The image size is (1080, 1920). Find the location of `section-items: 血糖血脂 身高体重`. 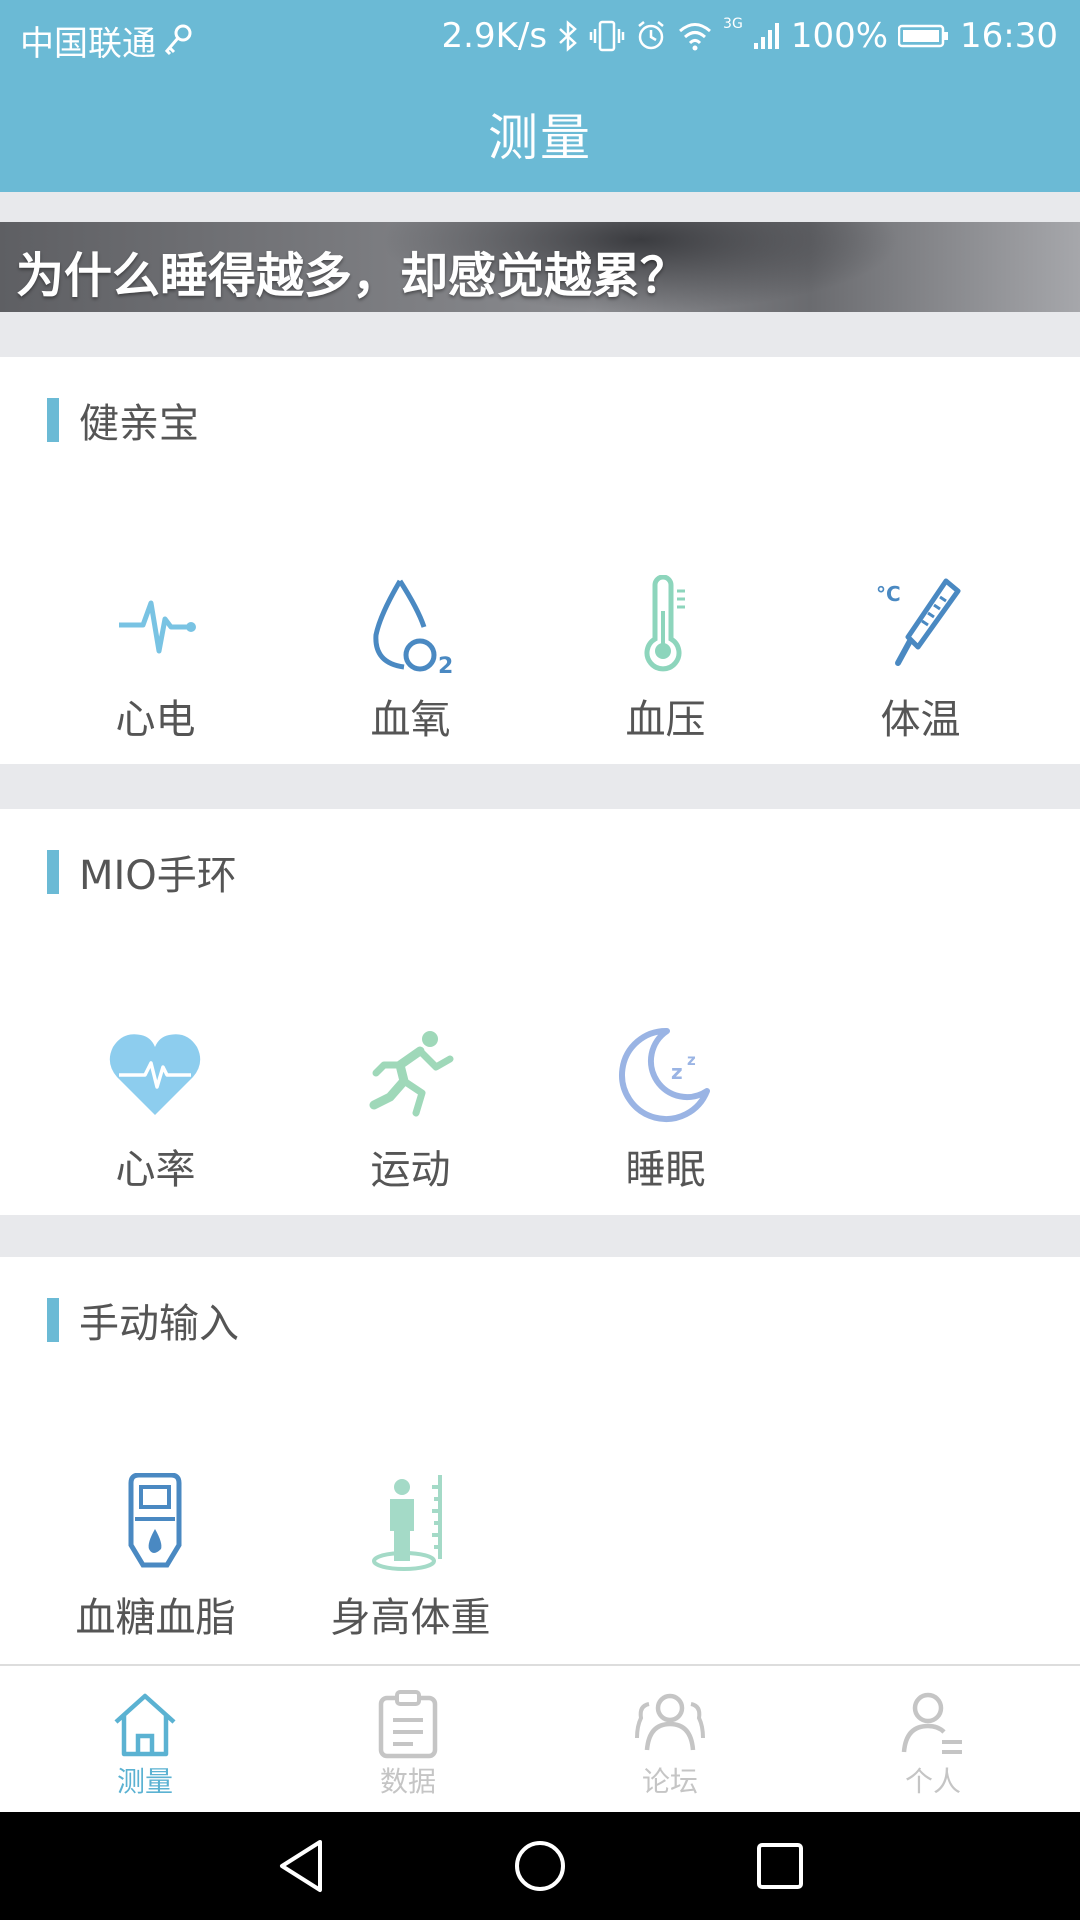

section-items: 血糖血脂 身高体重 is located at coordinates (540, 1557).